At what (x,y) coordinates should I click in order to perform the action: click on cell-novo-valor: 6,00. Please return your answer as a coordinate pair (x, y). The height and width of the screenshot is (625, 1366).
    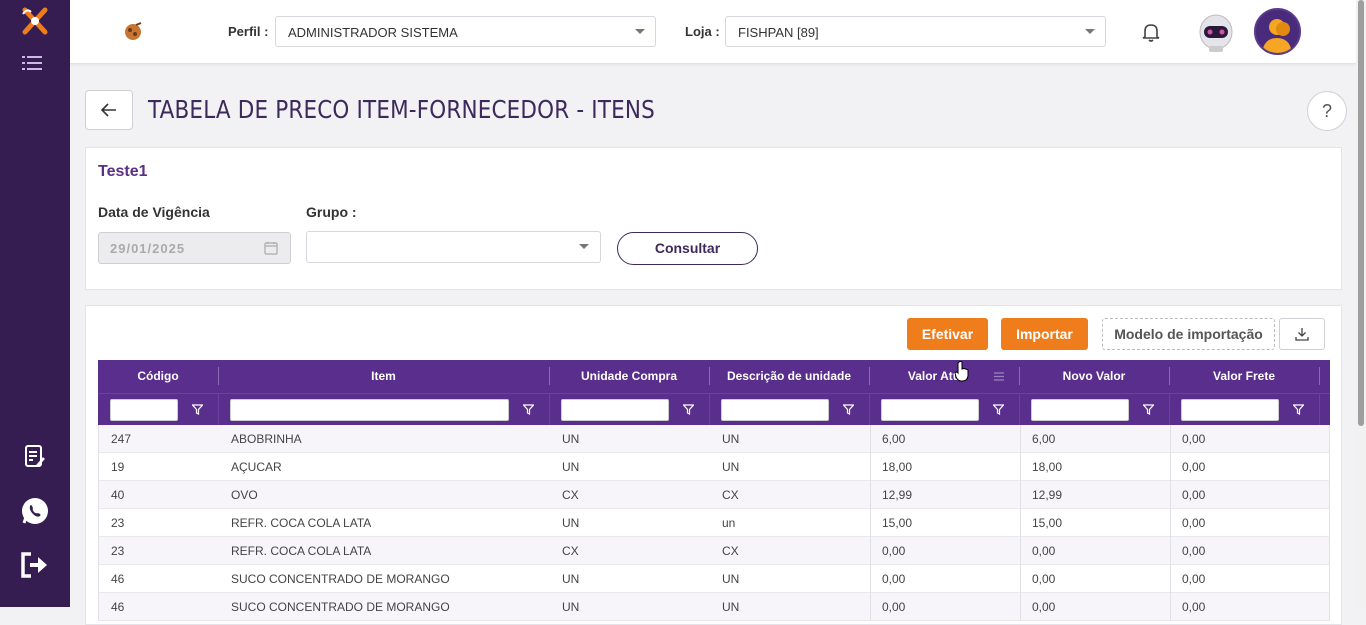
    Looking at the image, I should click on (1043, 439).